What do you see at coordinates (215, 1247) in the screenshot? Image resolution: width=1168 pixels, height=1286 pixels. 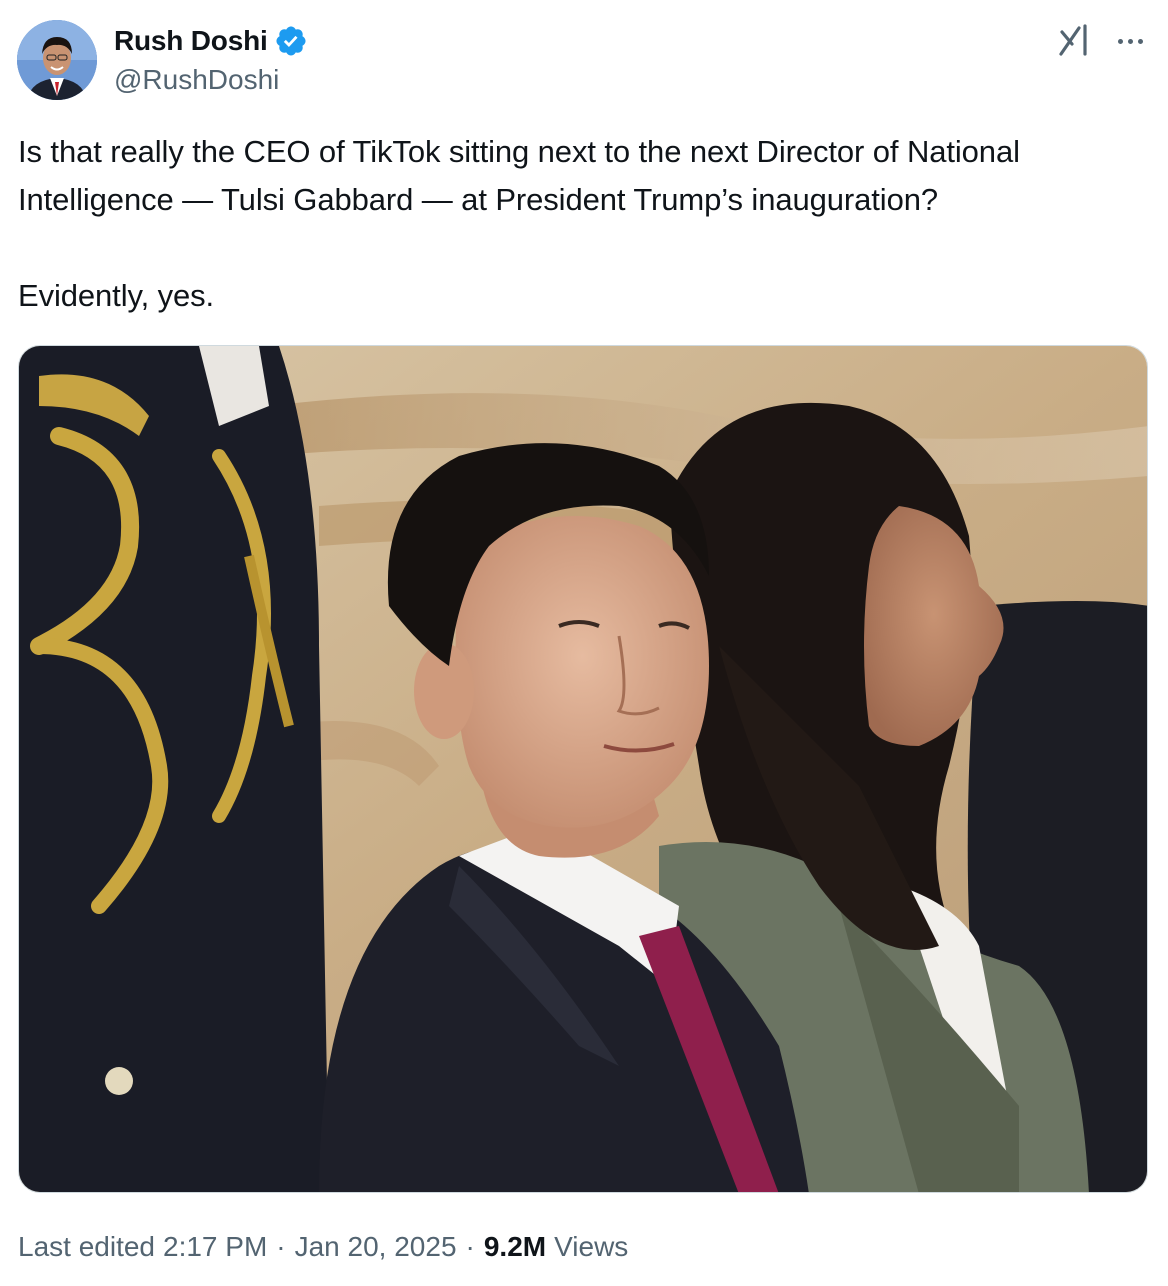 I see `tweet-time: 2:17 PM` at bounding box center [215, 1247].